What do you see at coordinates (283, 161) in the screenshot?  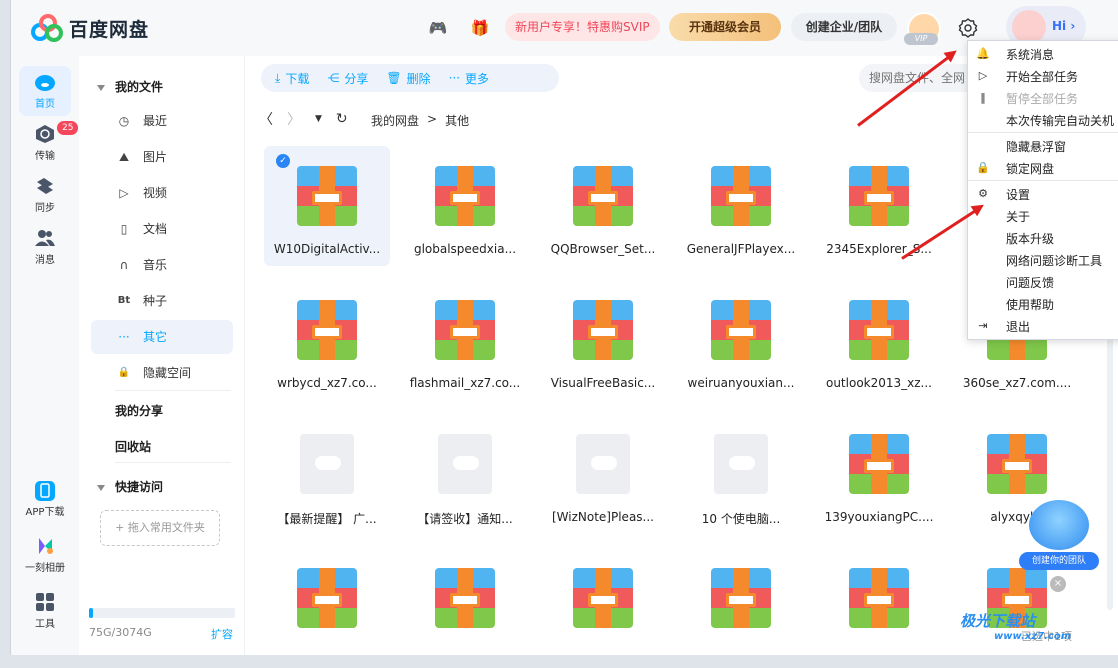 I see `selected-check-icon: ✓` at bounding box center [283, 161].